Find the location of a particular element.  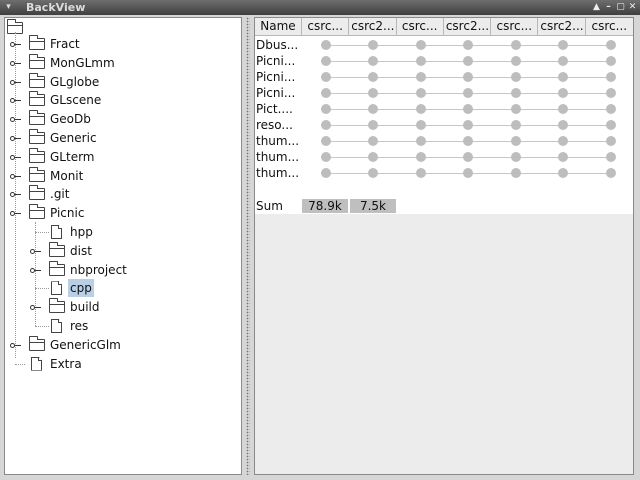

tree-item-folder: GLglobe is located at coordinates (123, 81).